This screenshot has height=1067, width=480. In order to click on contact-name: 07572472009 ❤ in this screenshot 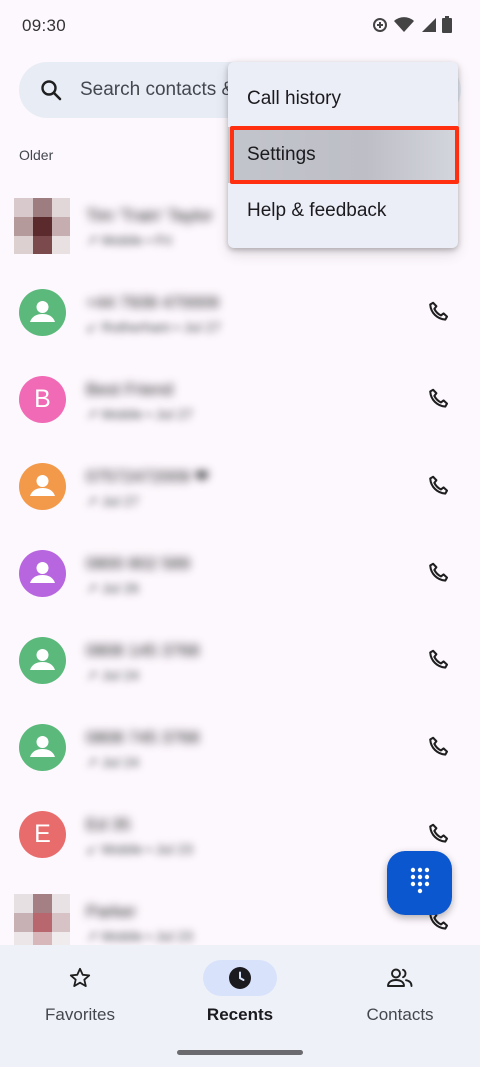, I will do `click(147, 476)`.